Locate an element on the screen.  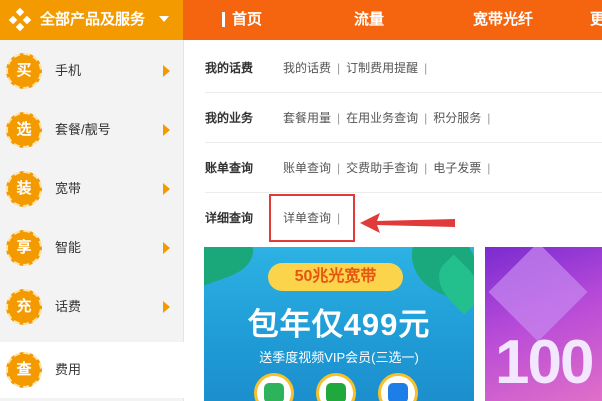
dropdown-row-my-bill: 我的话费 我的话费 | 订制费用提醒 | is located at coordinates (403, 68).